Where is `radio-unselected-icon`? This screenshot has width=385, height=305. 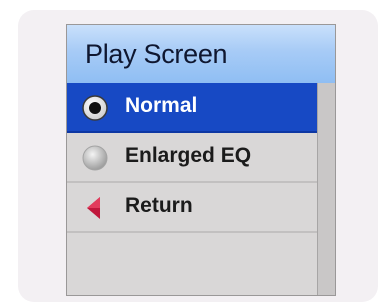 radio-unselected-icon is located at coordinates (95, 158).